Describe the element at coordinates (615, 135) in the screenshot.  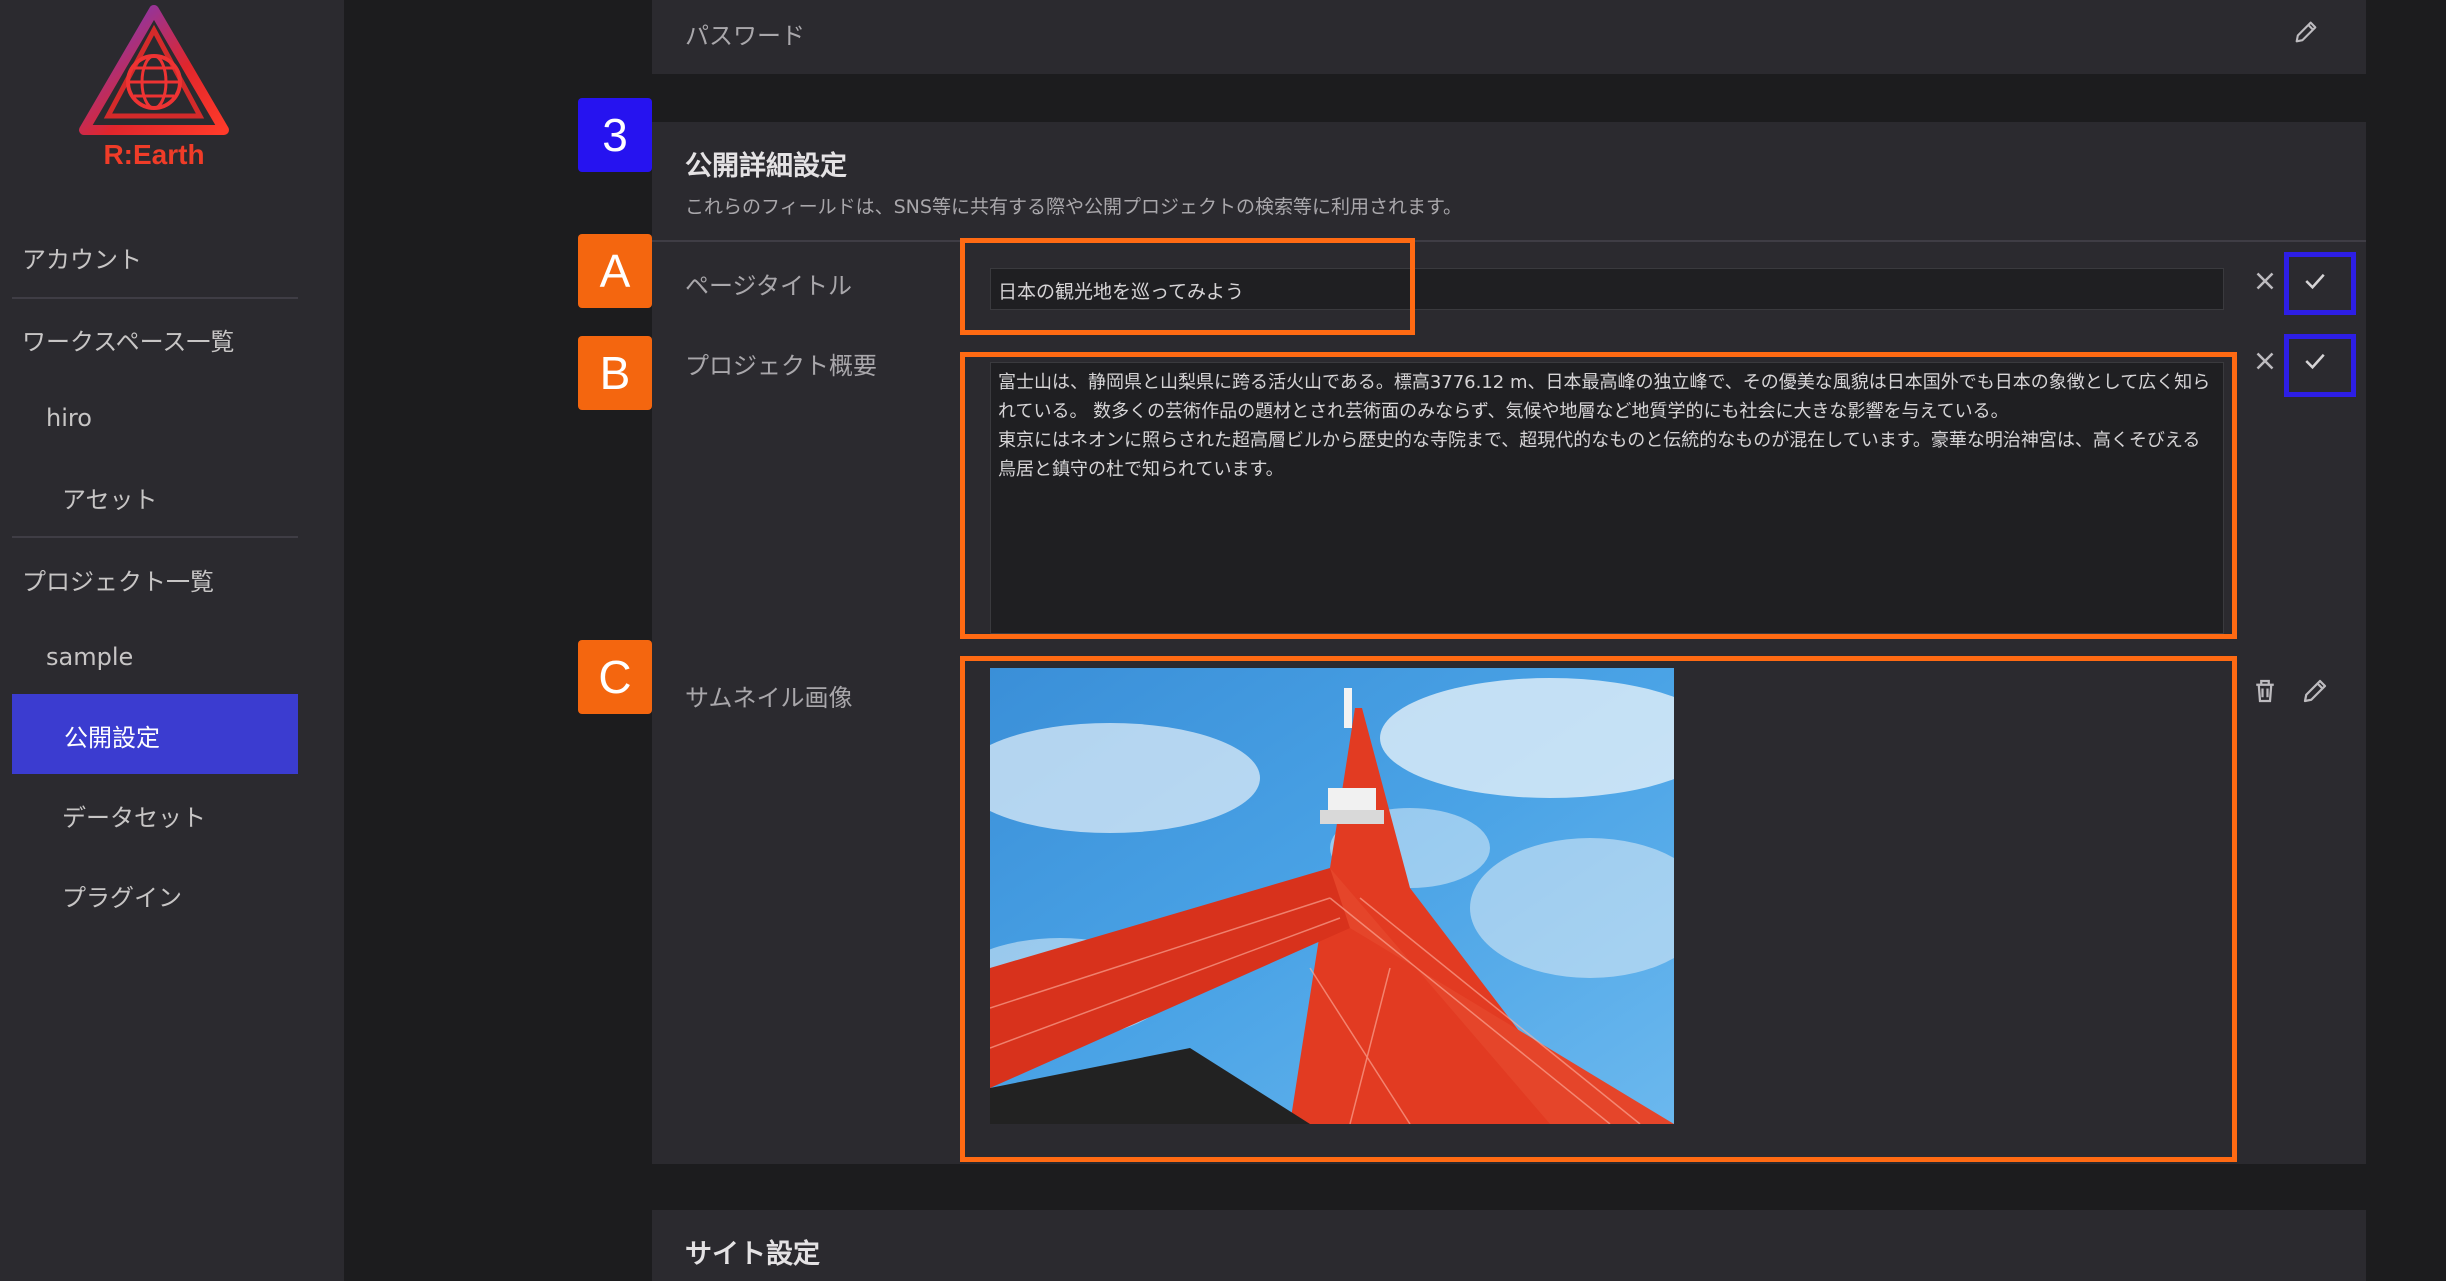
I see `step-marker-3: 3` at that location.